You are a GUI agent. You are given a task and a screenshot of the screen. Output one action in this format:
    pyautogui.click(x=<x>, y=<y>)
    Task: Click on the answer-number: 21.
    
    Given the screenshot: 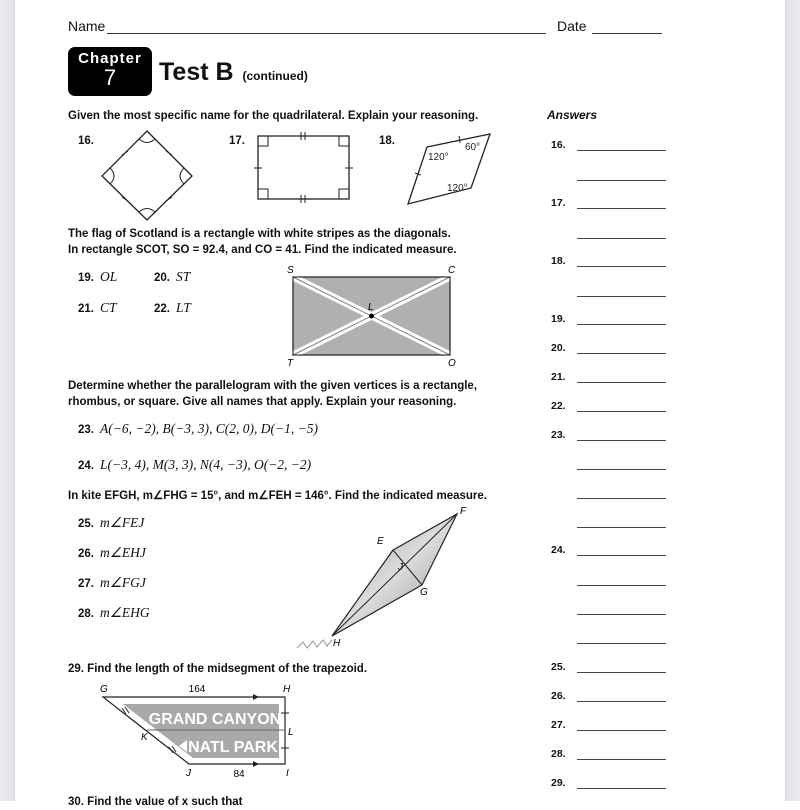 What is the action you would take?
    pyautogui.click(x=558, y=377)
    